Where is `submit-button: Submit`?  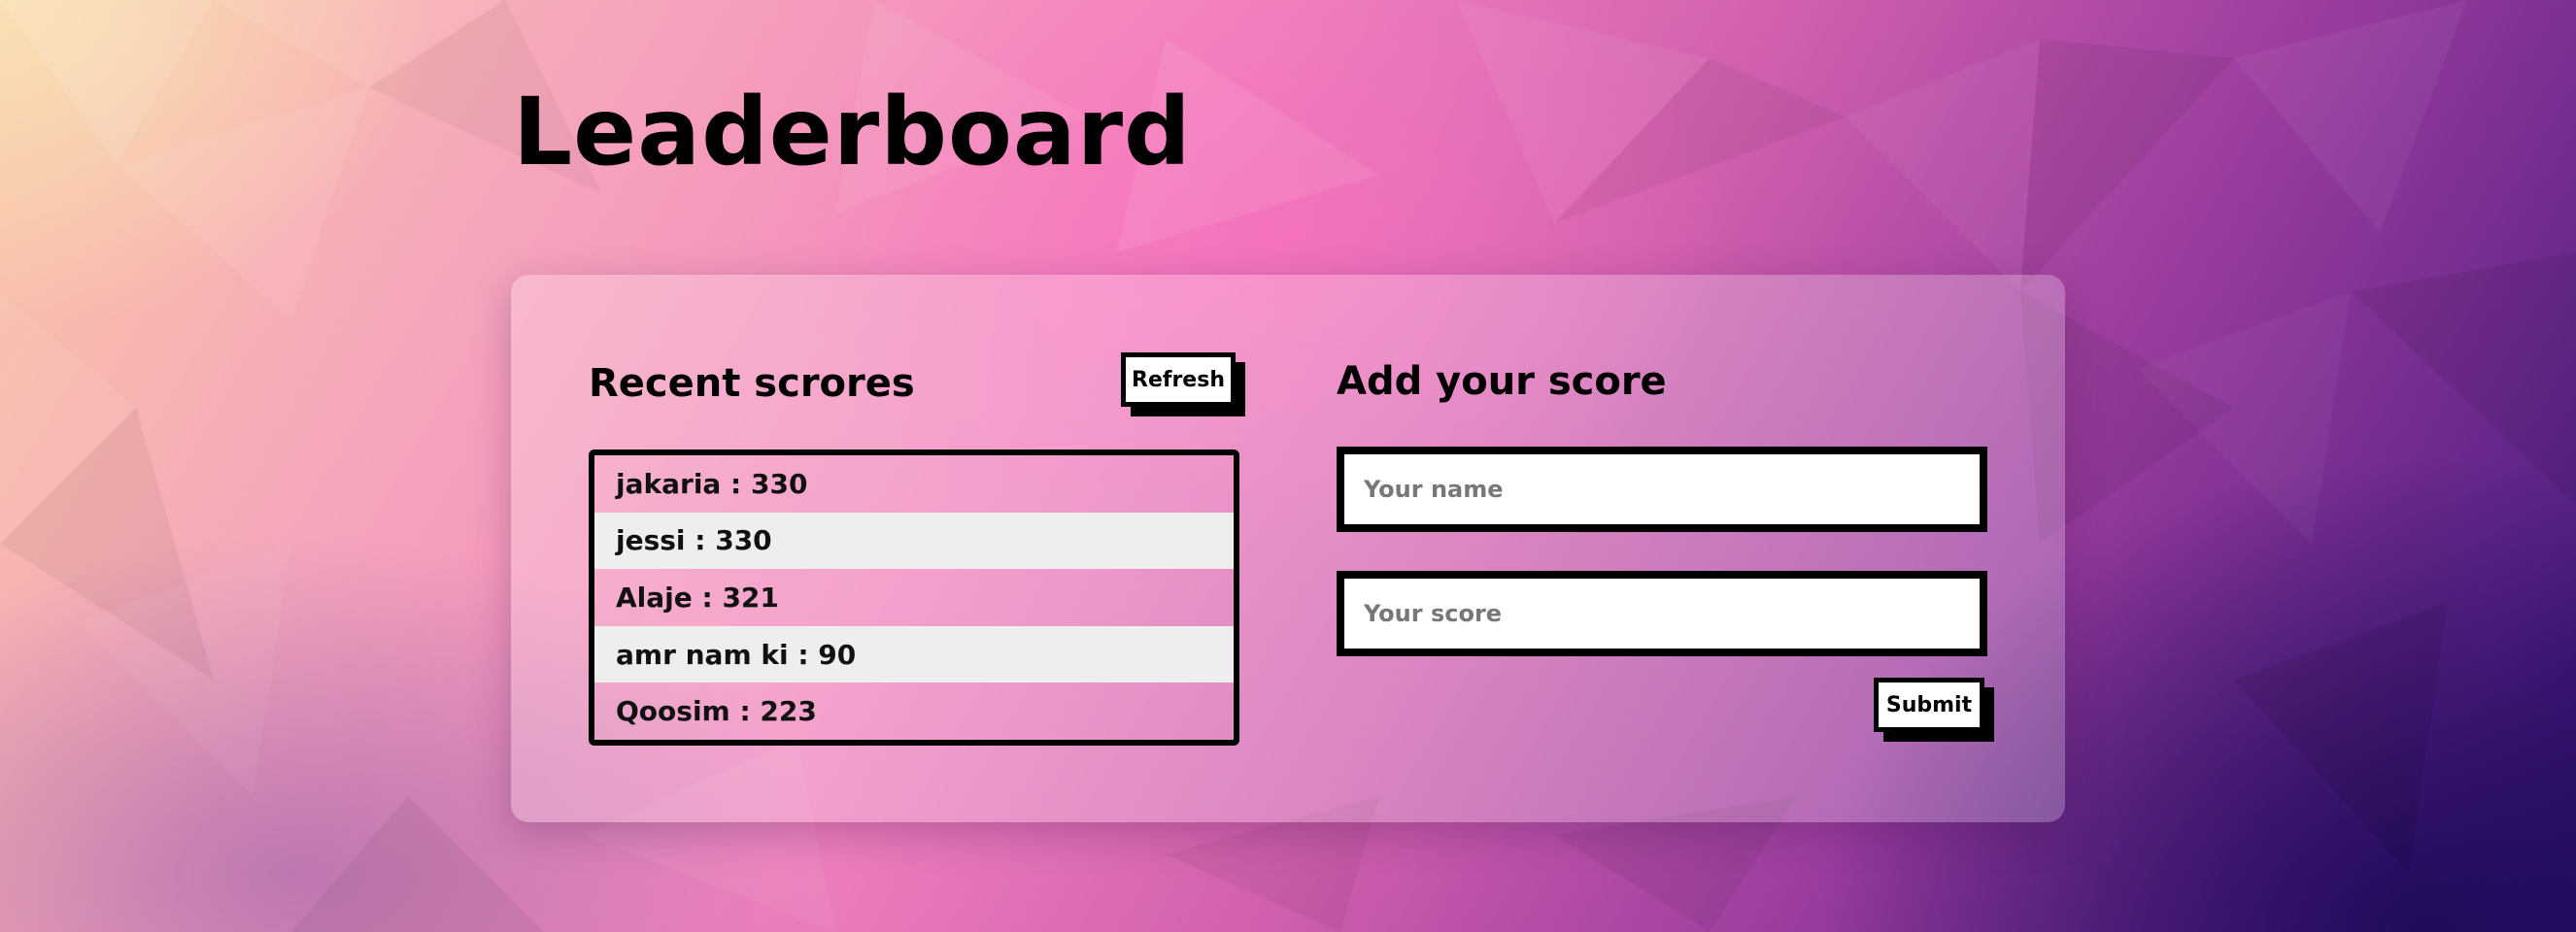 submit-button: Submit is located at coordinates (1929, 705).